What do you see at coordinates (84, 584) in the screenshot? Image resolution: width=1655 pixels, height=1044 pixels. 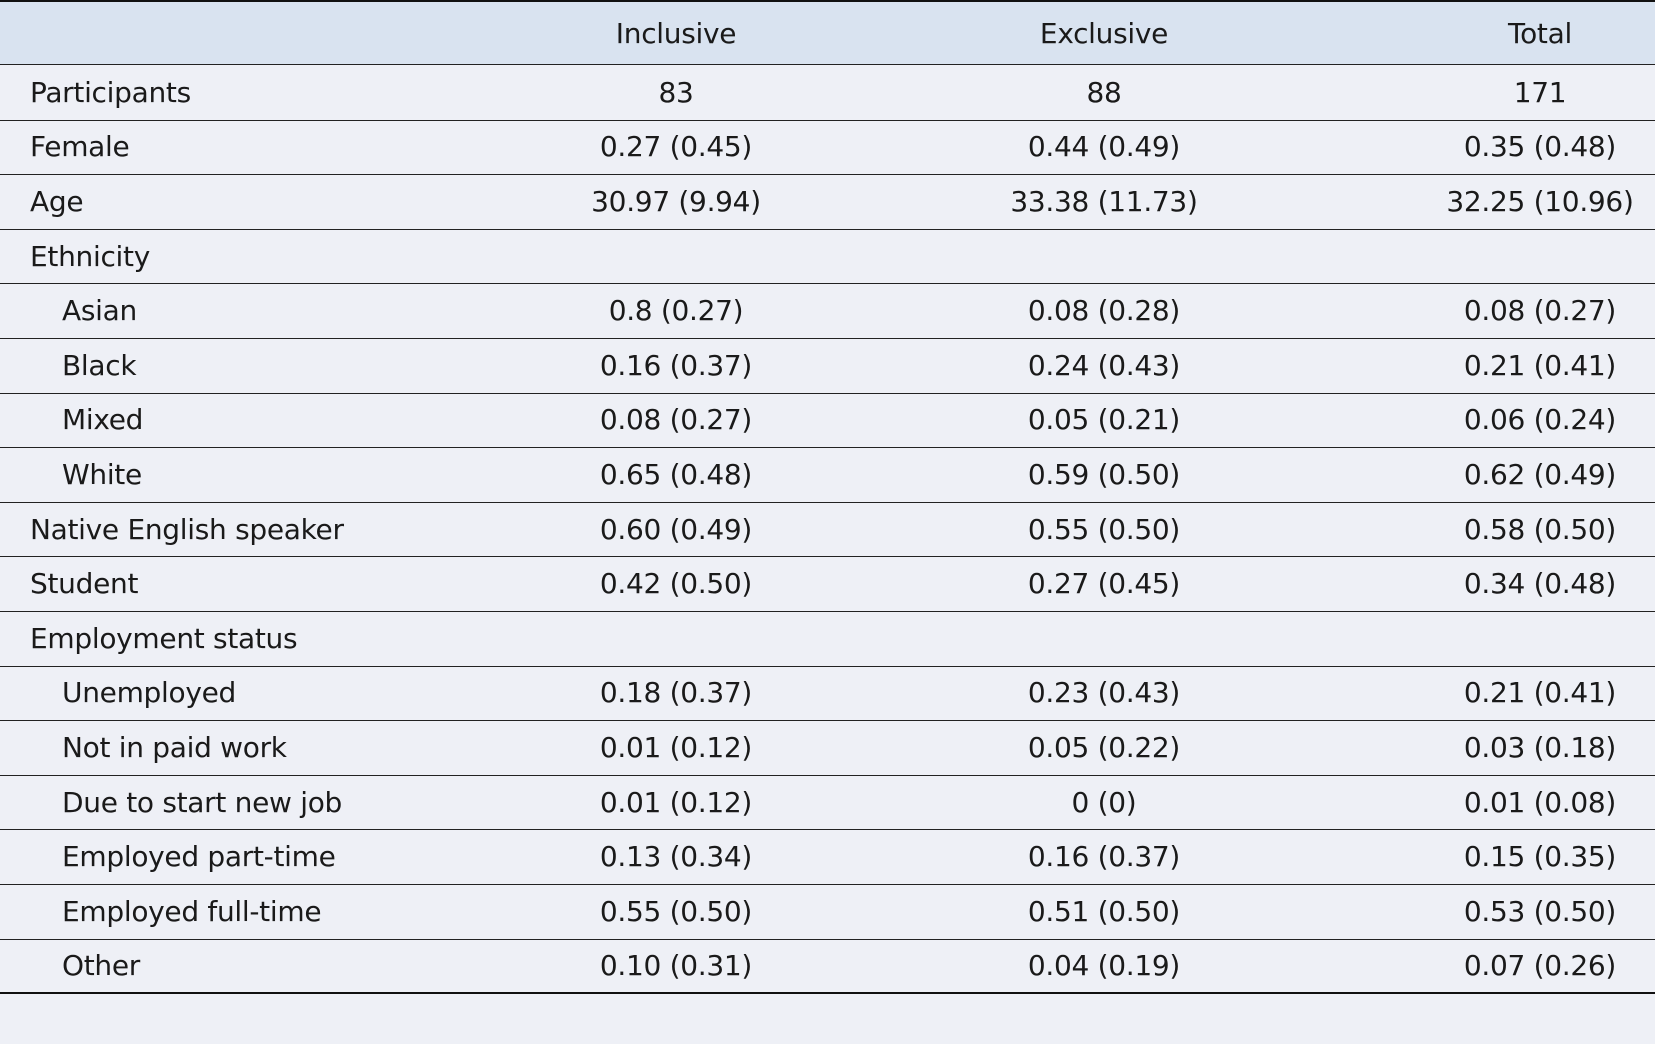 I see `row-label: Student` at bounding box center [84, 584].